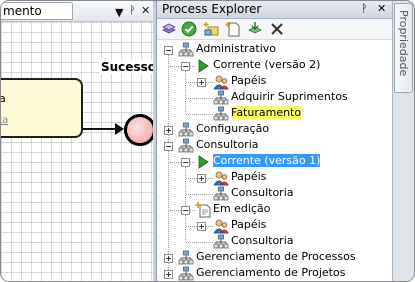 The image size is (415, 282). I want to click on panel-title-bar: Process Explorer ᚹ ✕, so click(274, 10).